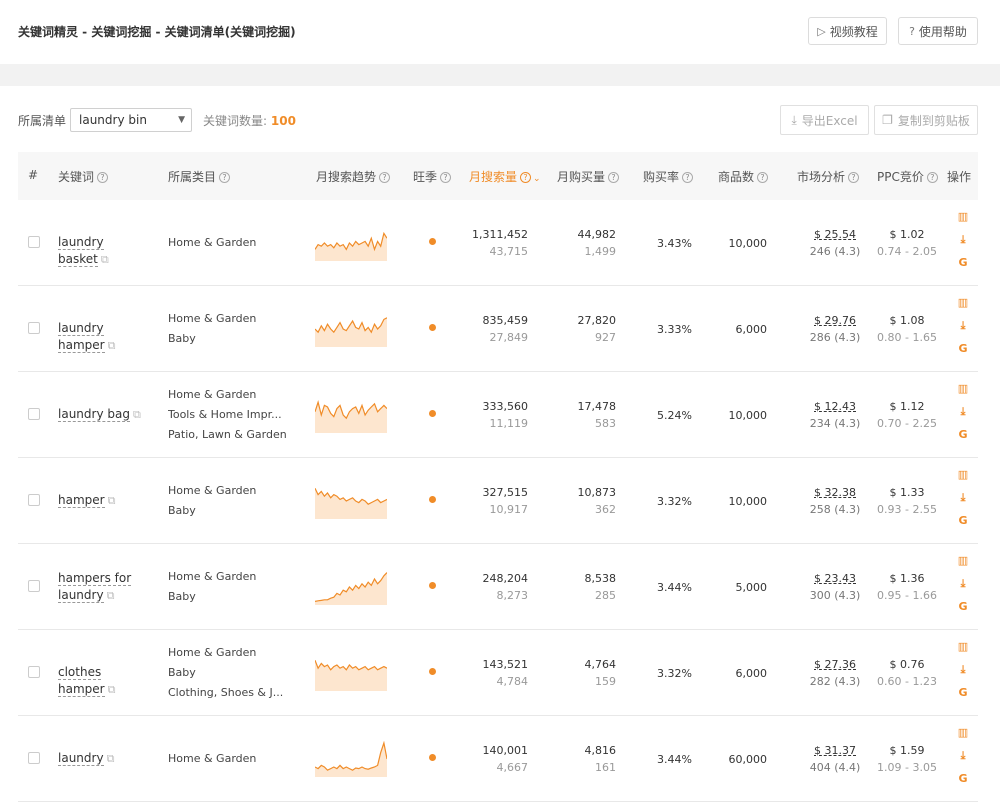 This screenshot has width=1000, height=803. What do you see at coordinates (835, 320) in the screenshot?
I see `market-price: $ 29.76` at bounding box center [835, 320].